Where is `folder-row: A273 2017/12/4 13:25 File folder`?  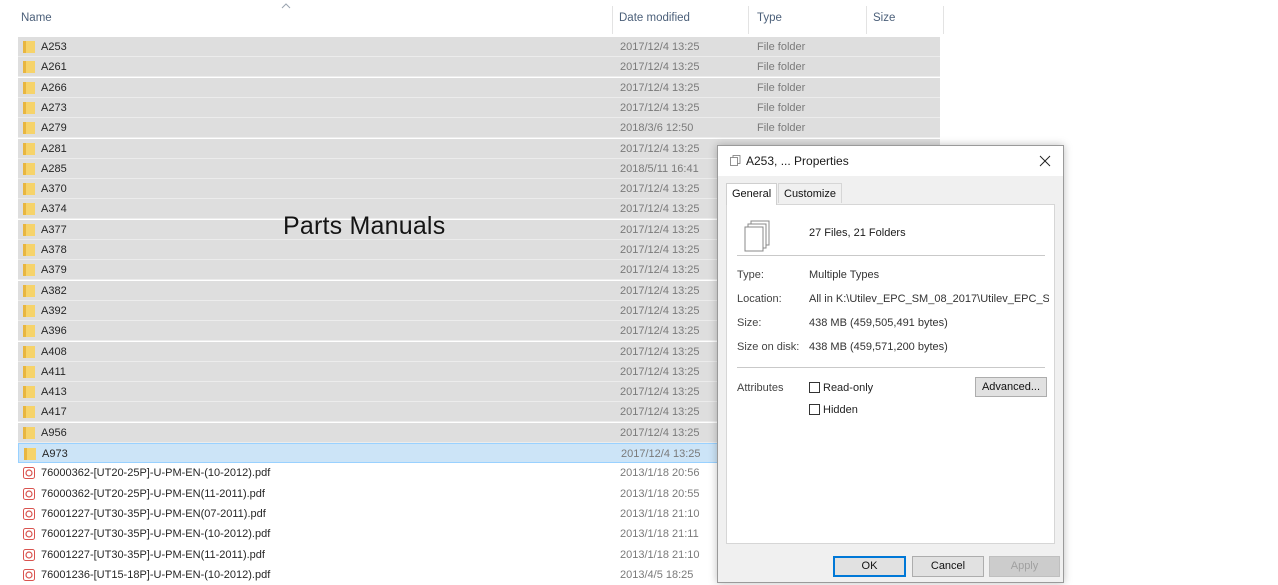
folder-row: A273 2017/12/4 13:25 File folder is located at coordinates (479, 107).